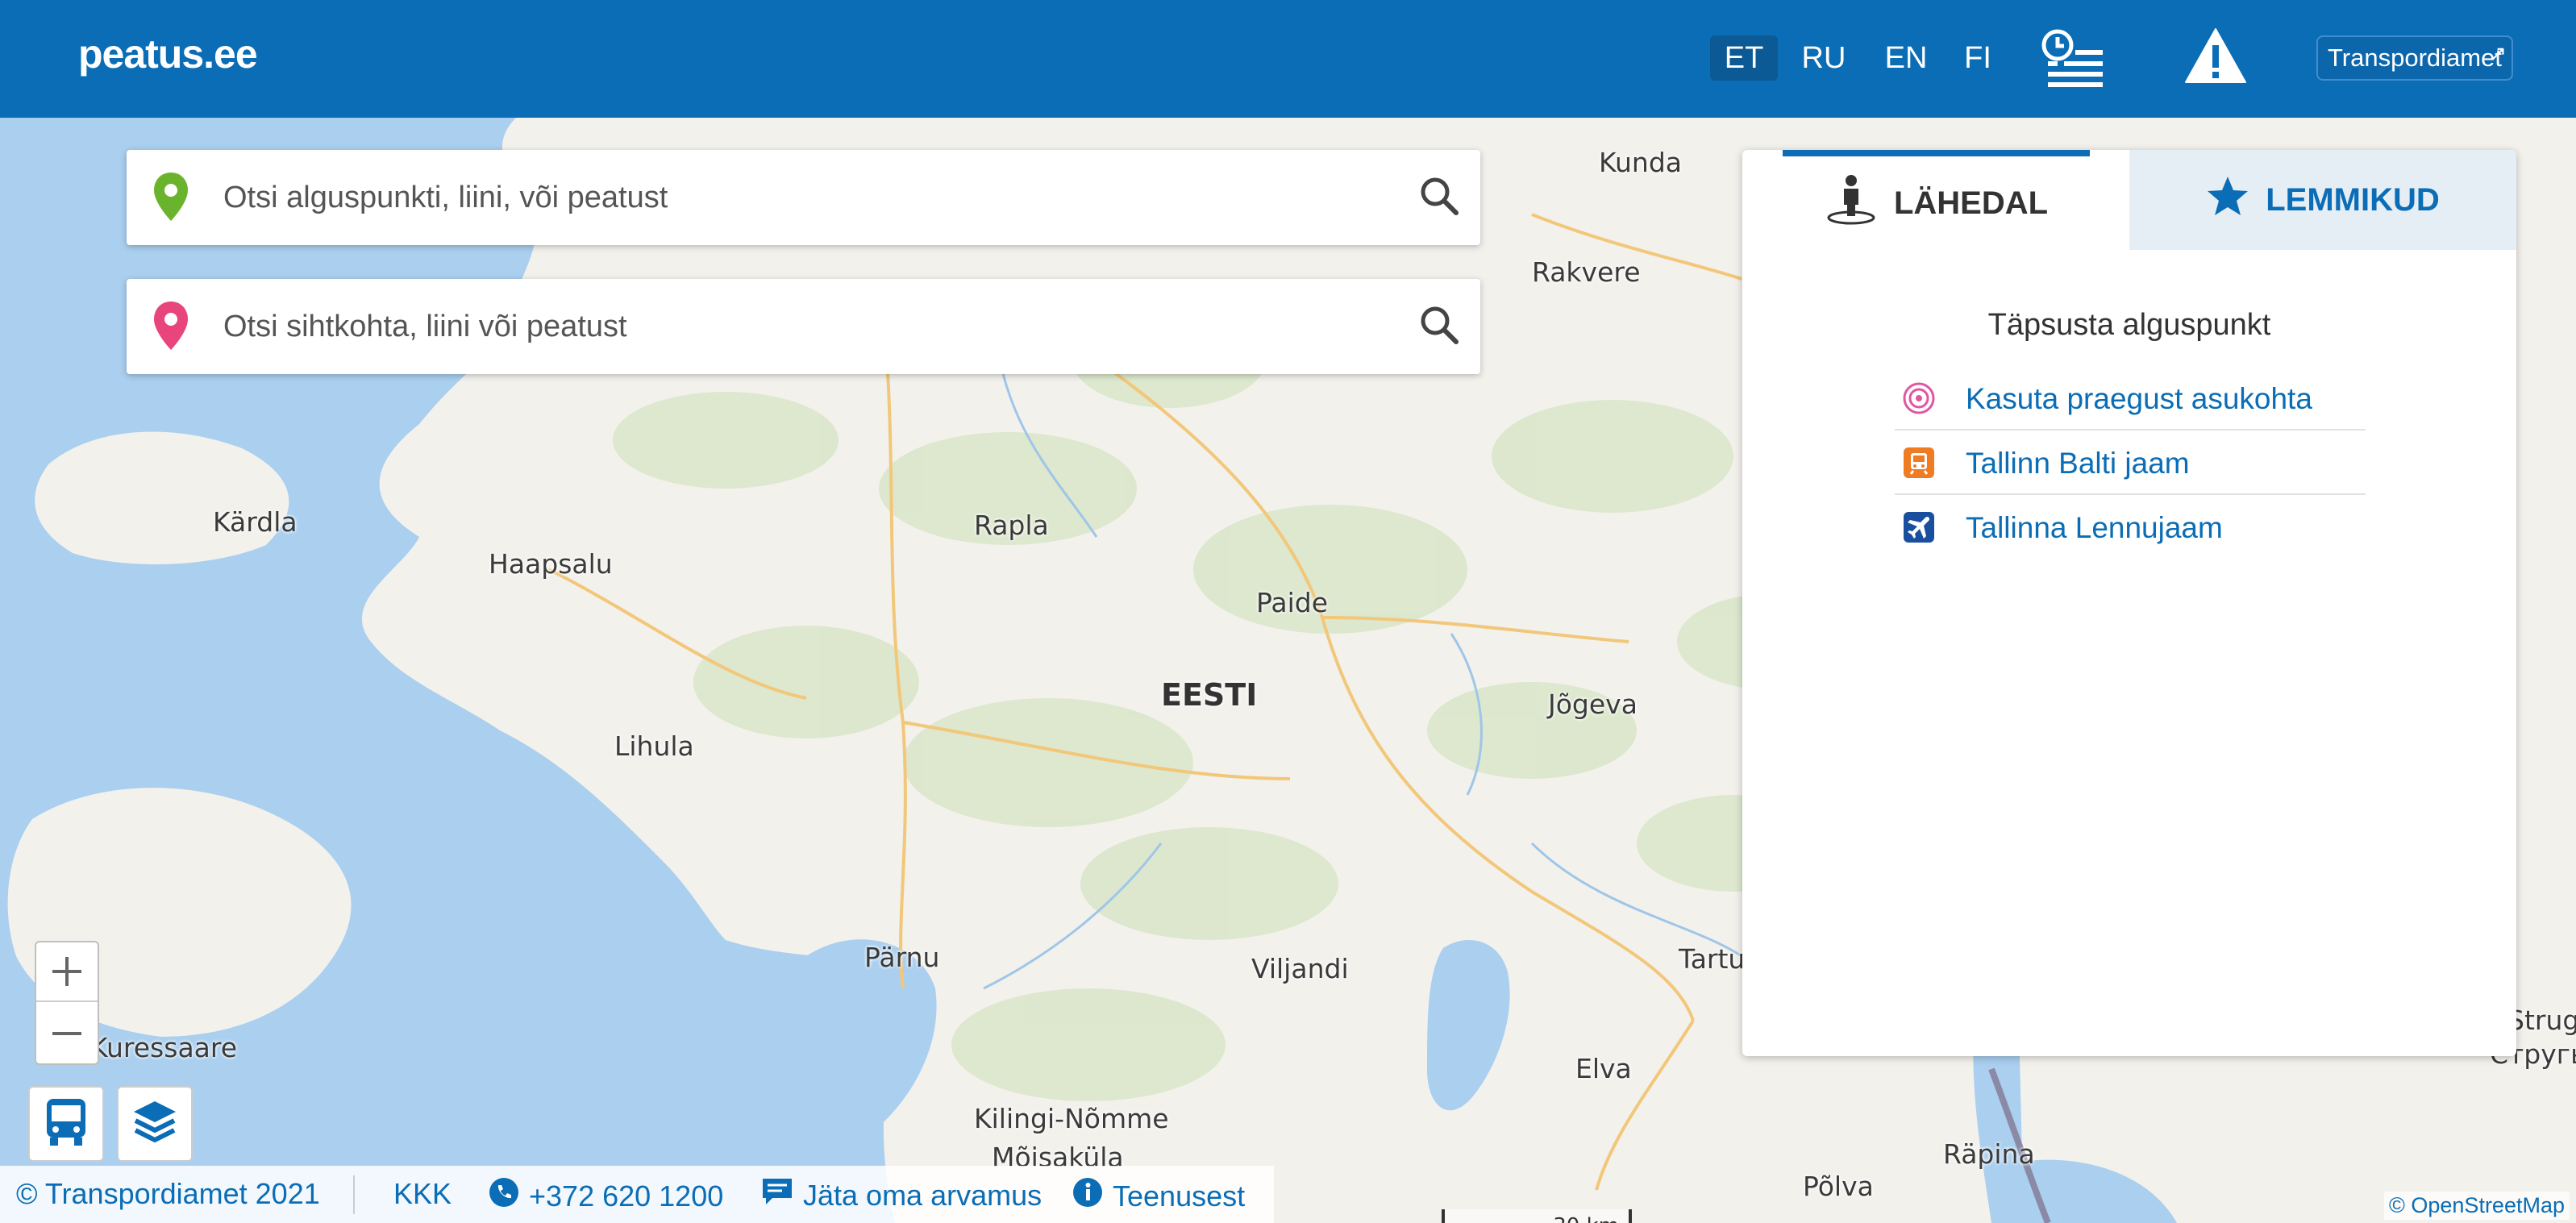  Describe the element at coordinates (1744, 58) in the screenshot. I see `lang-et: ET` at that location.